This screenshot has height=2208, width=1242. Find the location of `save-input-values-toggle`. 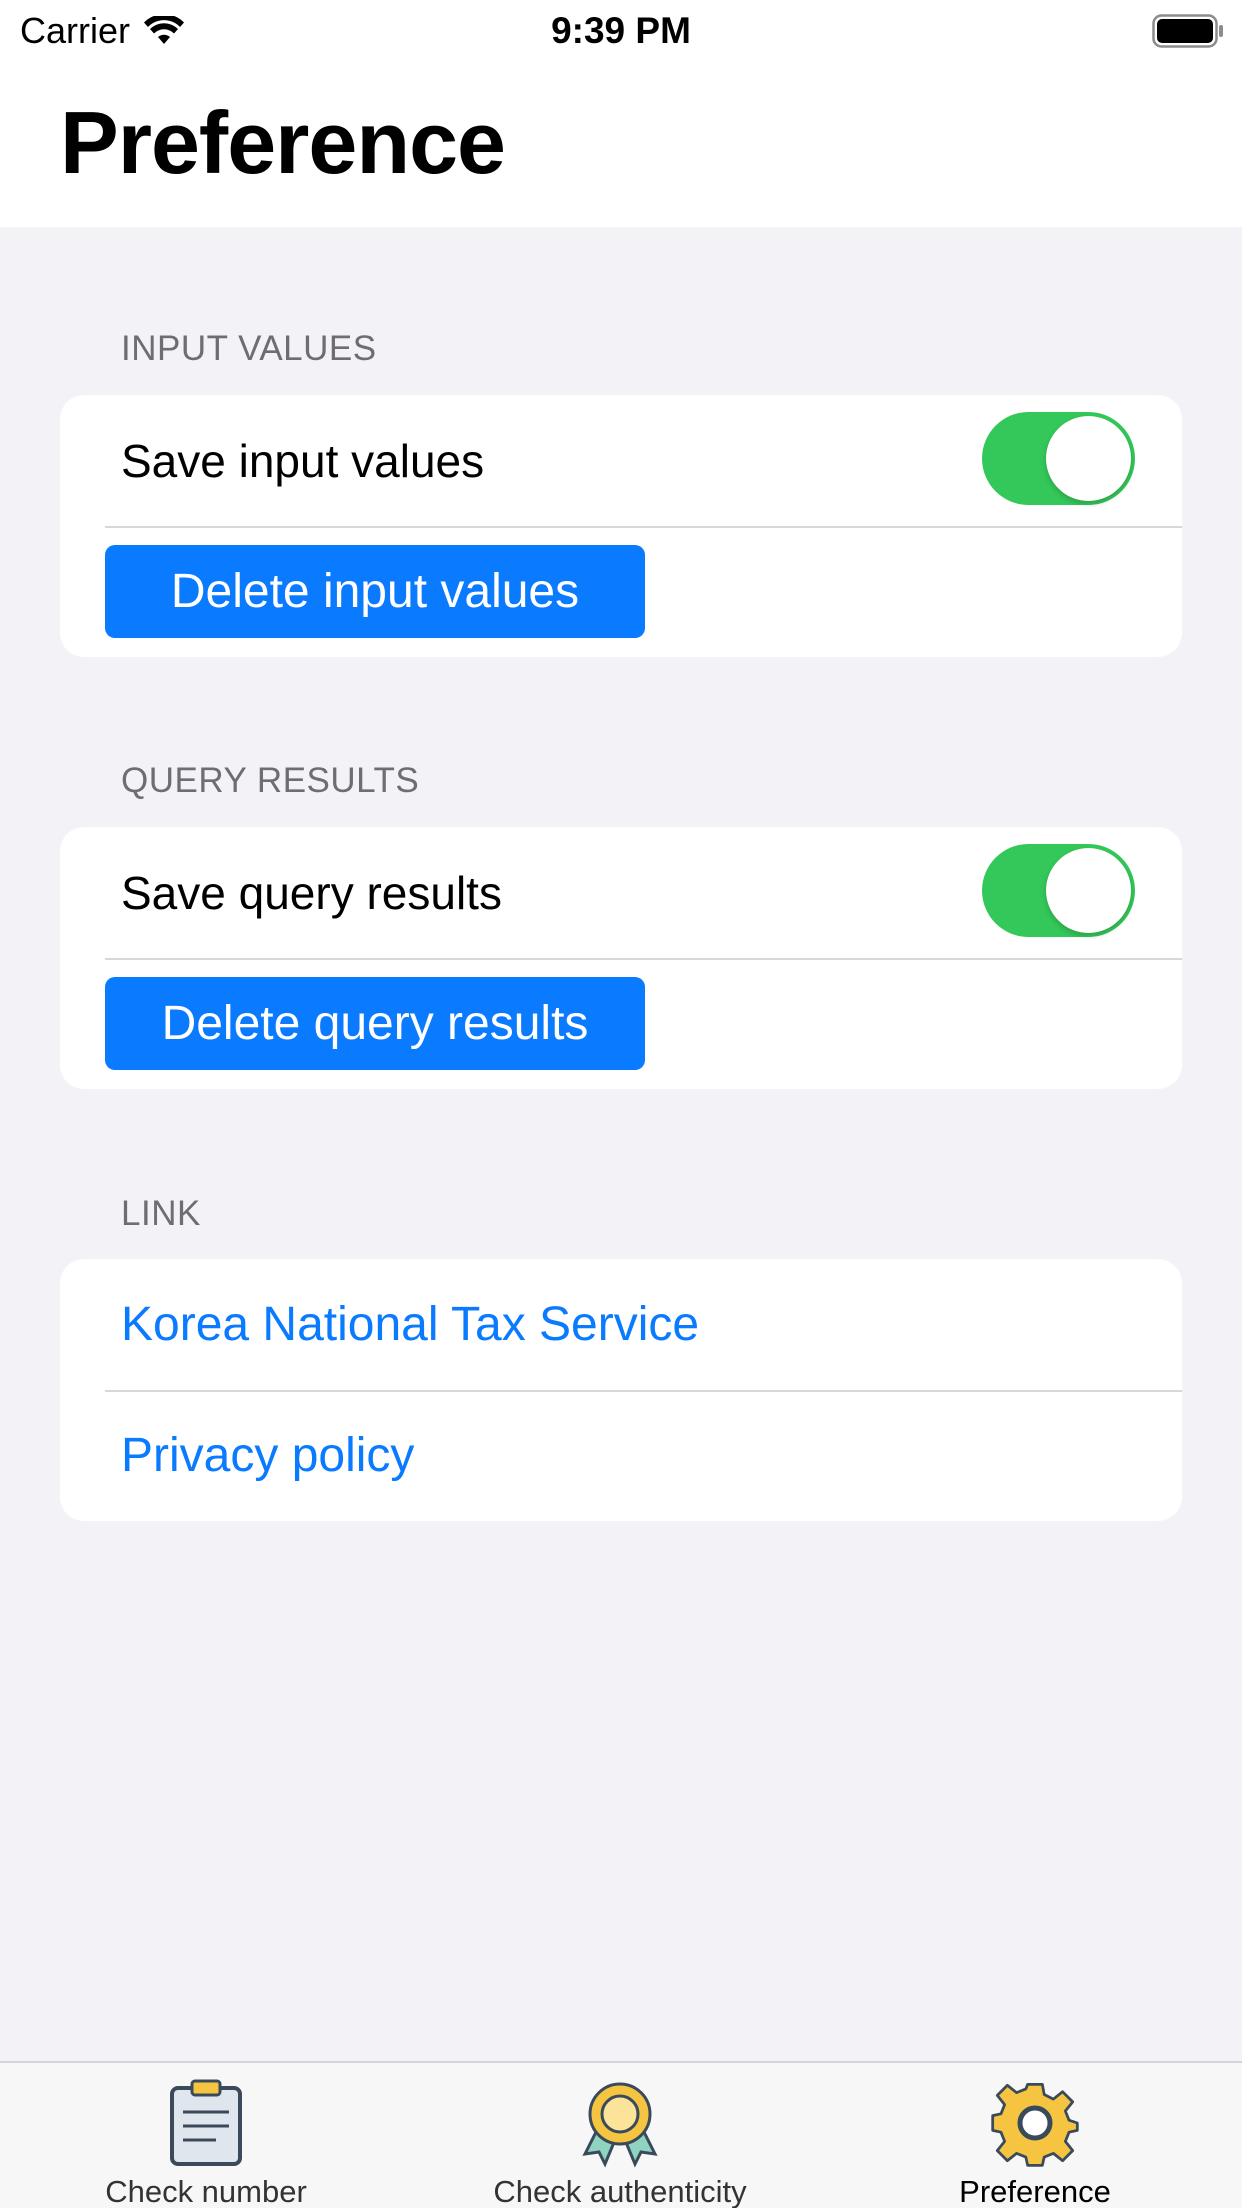

save-input-values-toggle is located at coordinates (1058, 458).